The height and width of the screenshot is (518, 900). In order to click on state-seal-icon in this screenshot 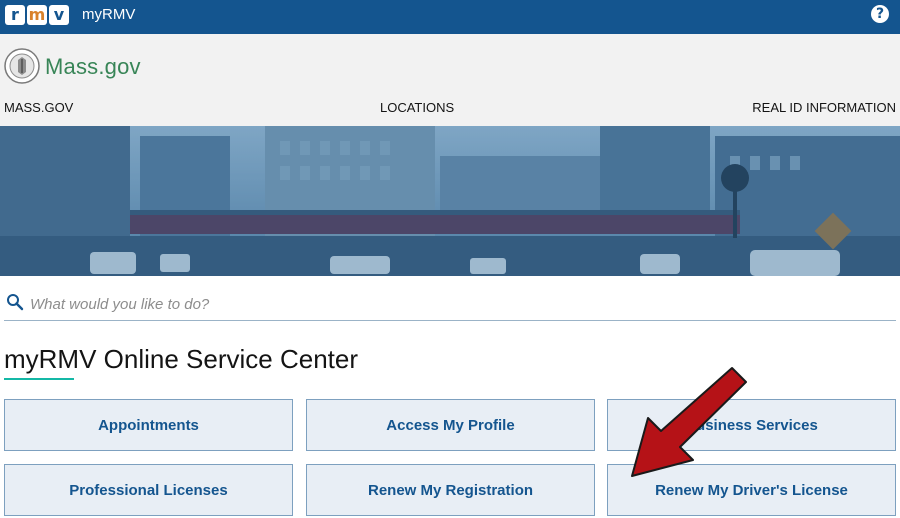, I will do `click(22, 66)`.